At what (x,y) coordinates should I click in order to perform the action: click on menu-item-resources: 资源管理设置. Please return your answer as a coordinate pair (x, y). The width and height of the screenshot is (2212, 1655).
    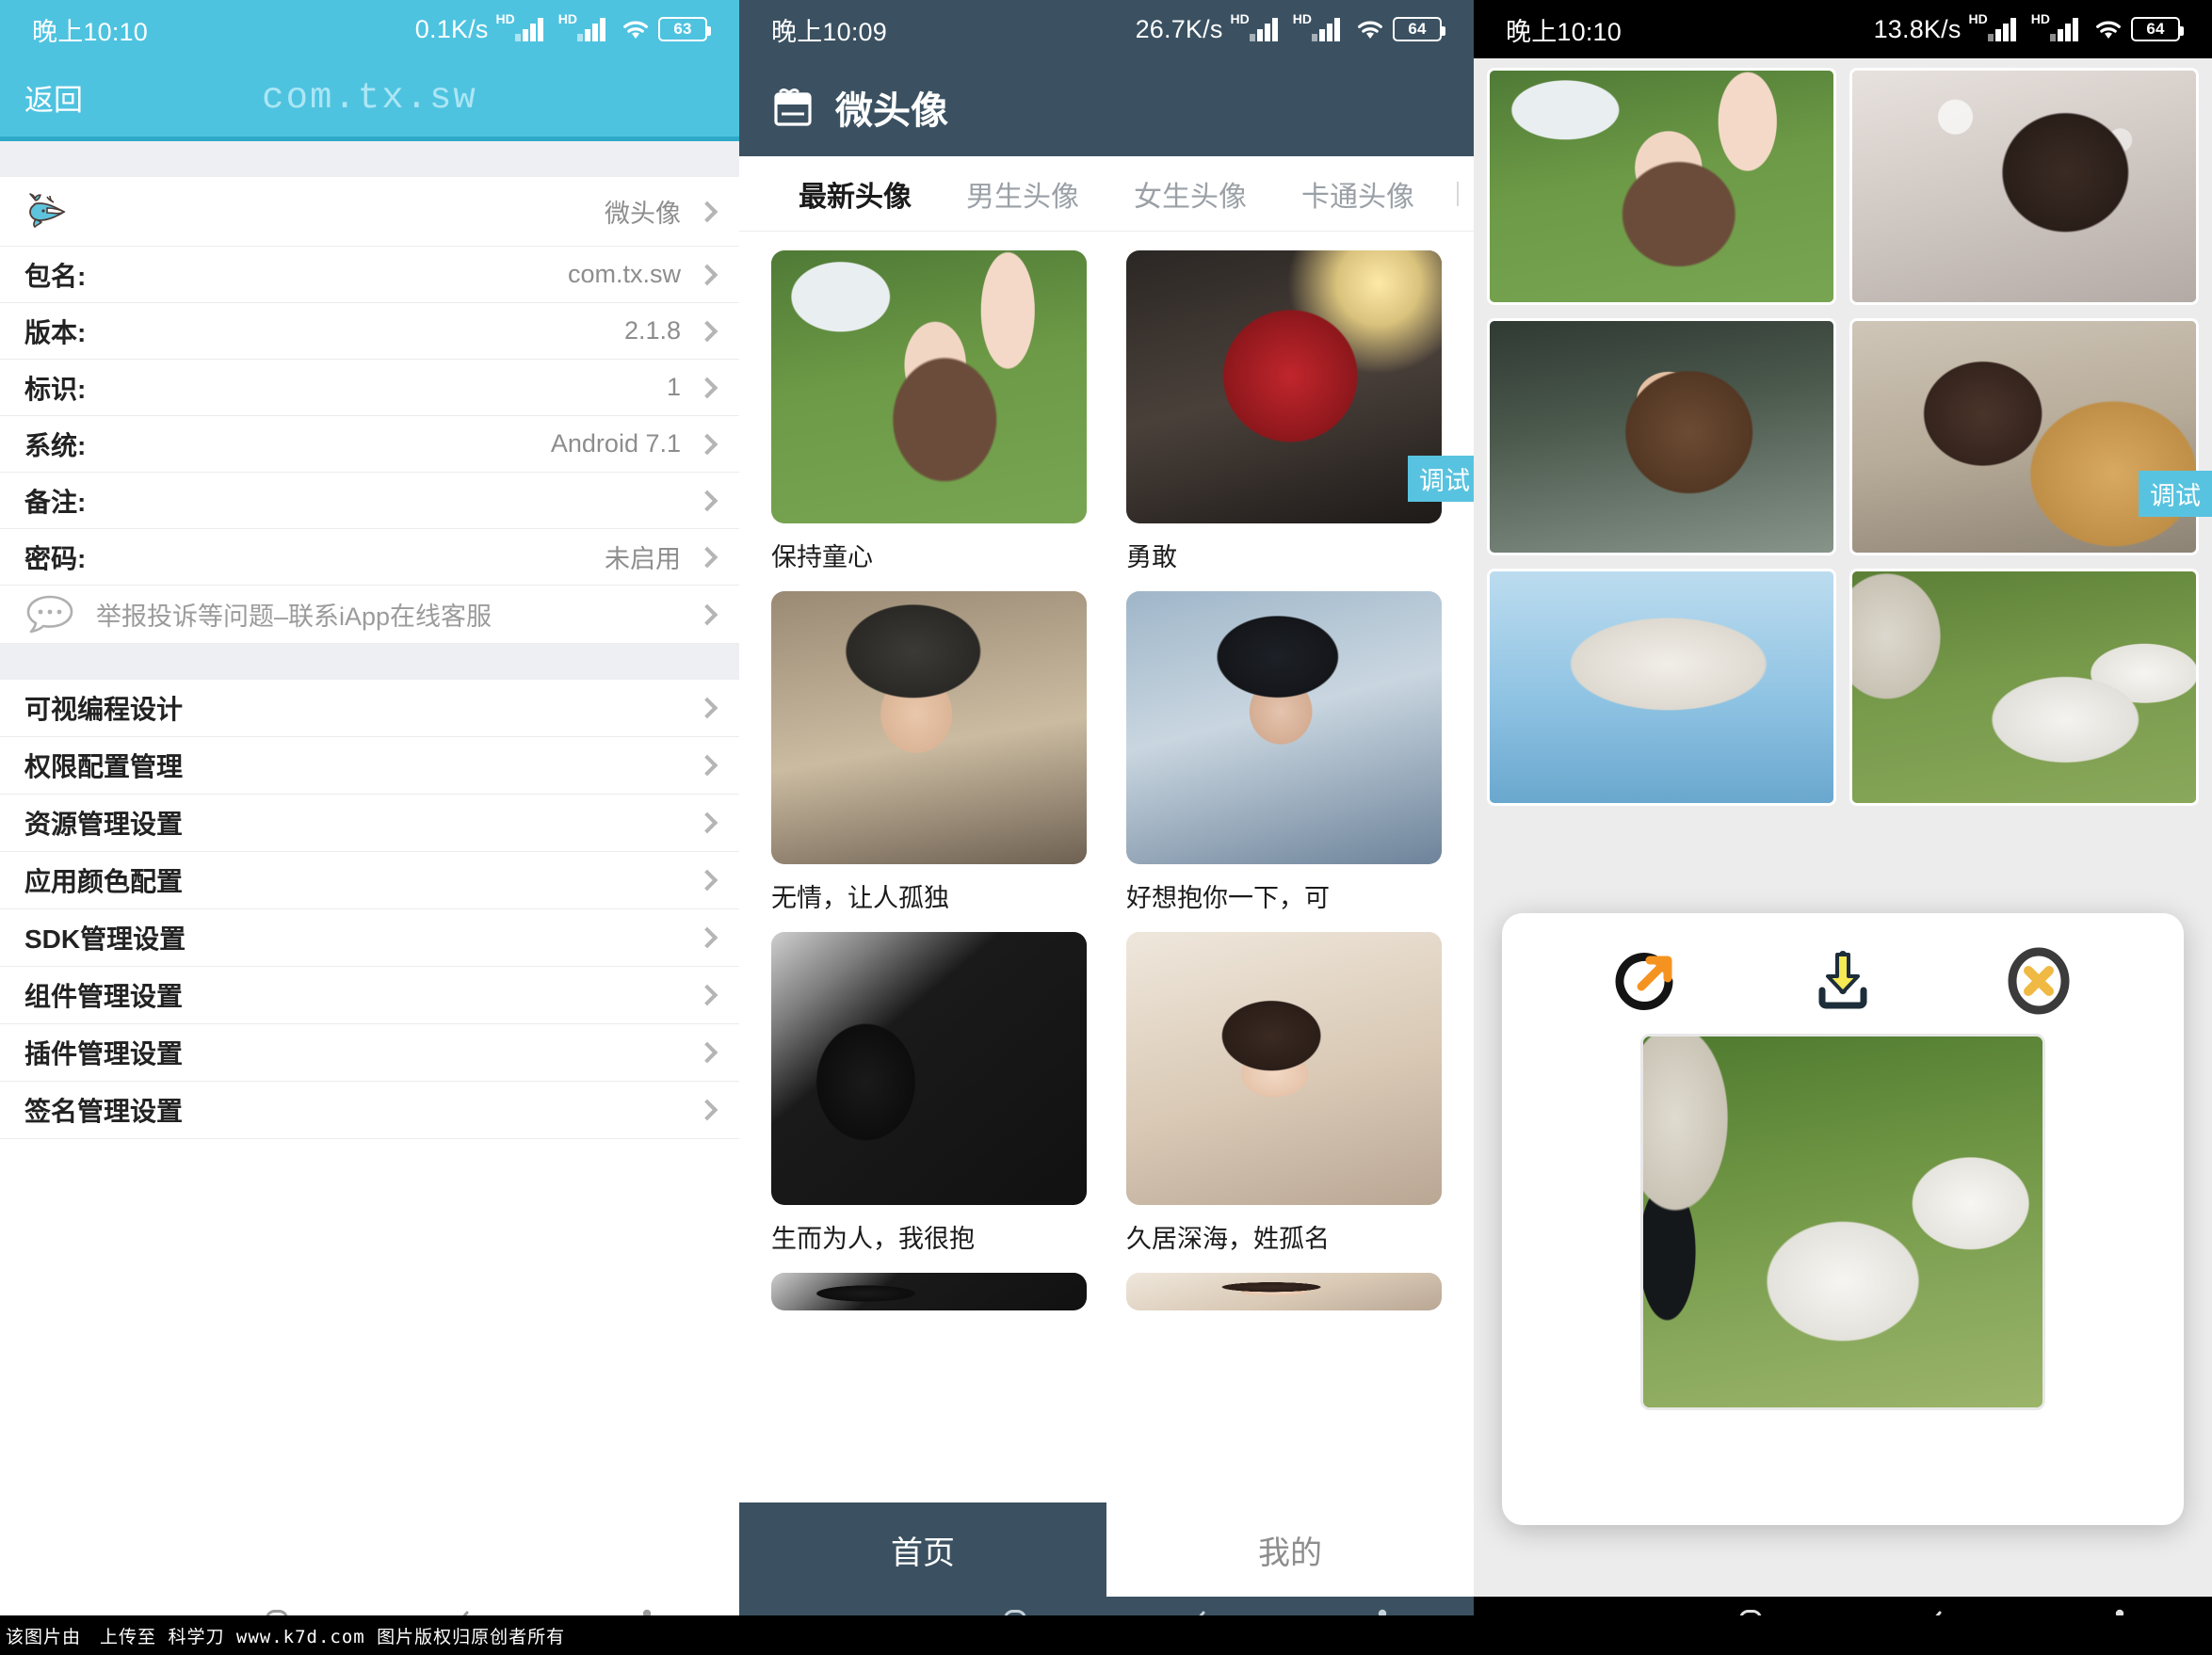
    Looking at the image, I should click on (369, 823).